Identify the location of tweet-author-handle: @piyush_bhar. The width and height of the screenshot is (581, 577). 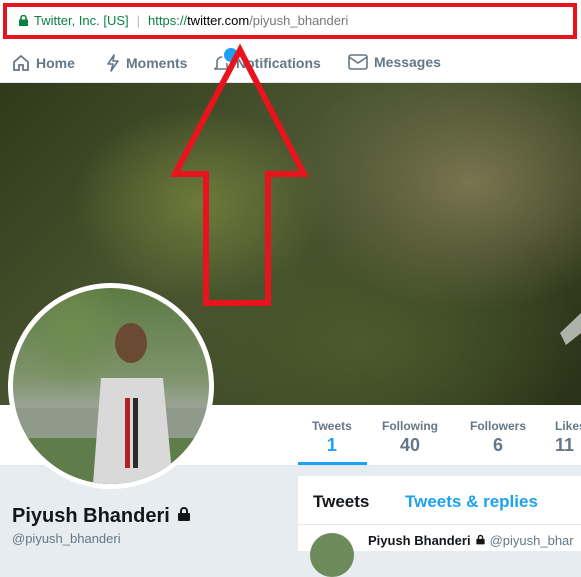
(531, 540).